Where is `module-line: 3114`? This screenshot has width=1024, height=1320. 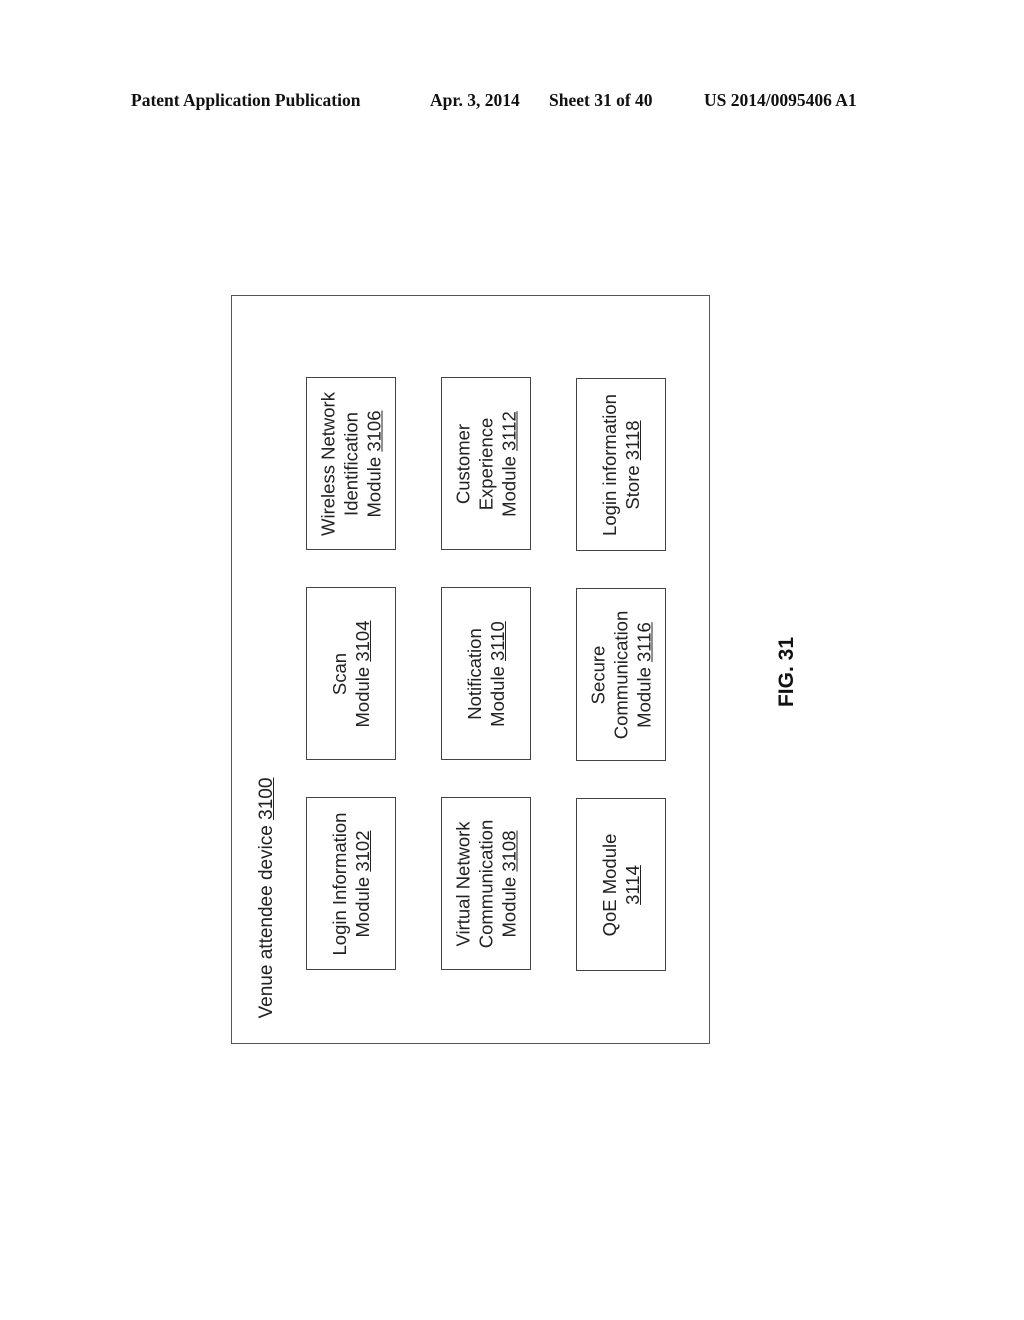
module-line: 3114 is located at coordinates (632, 884).